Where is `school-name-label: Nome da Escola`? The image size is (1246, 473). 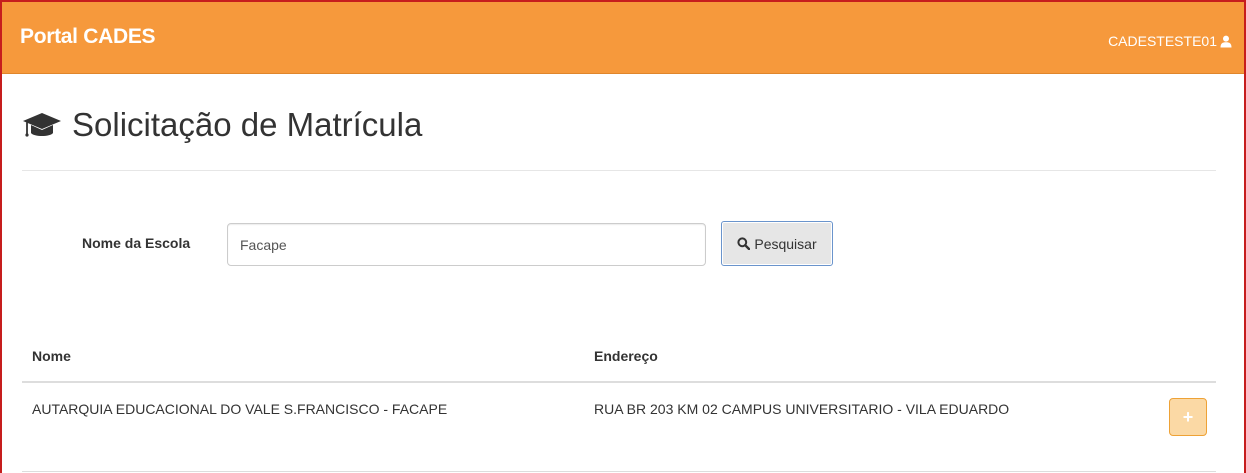 school-name-label: Nome da Escola is located at coordinates (136, 243).